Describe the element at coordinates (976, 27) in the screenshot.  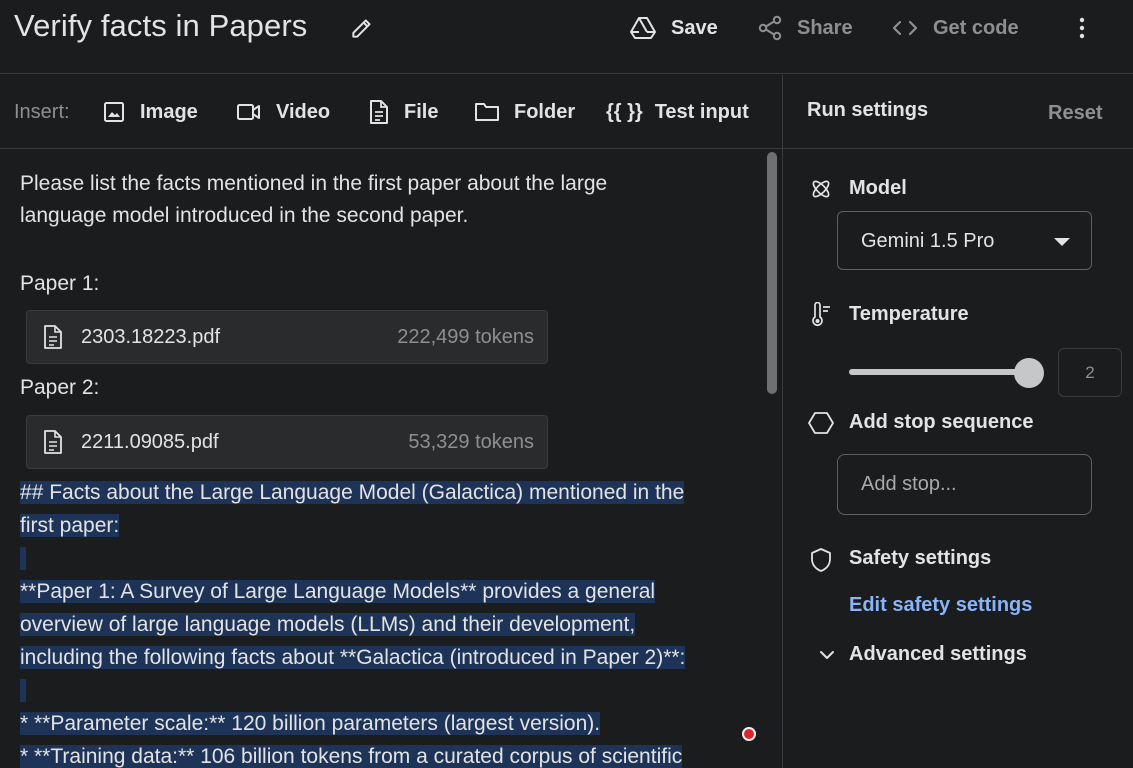
I see `get-code-label: Get code` at that location.